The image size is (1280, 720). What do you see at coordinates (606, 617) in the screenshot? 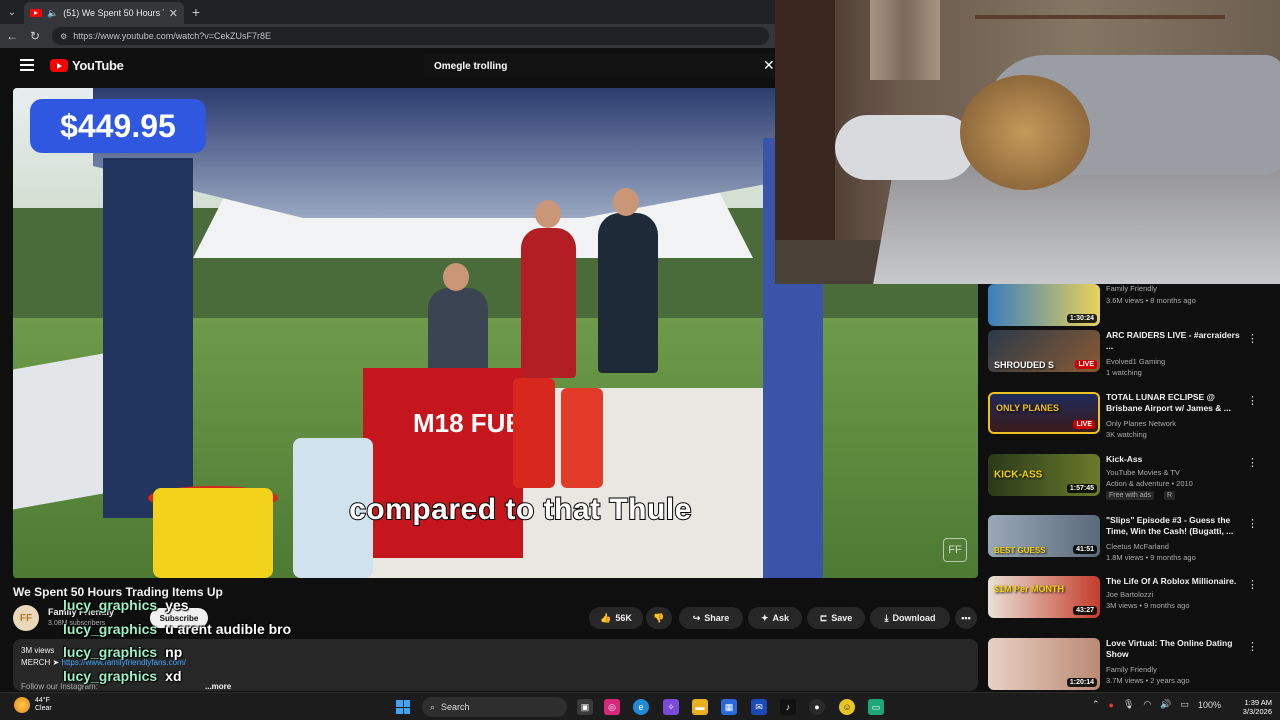
I see `thumbs-up-icon: 👍` at bounding box center [606, 617].